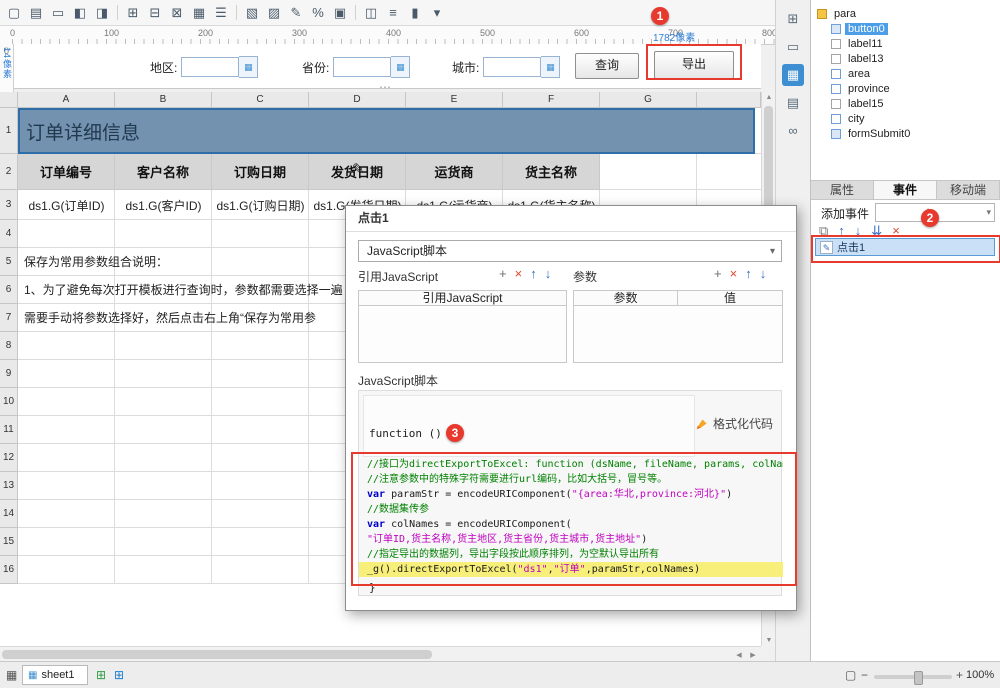 This screenshot has width=1000, height=688. What do you see at coordinates (217, 654) in the screenshot?
I see `horizontal-scroll-thumb` at bounding box center [217, 654].